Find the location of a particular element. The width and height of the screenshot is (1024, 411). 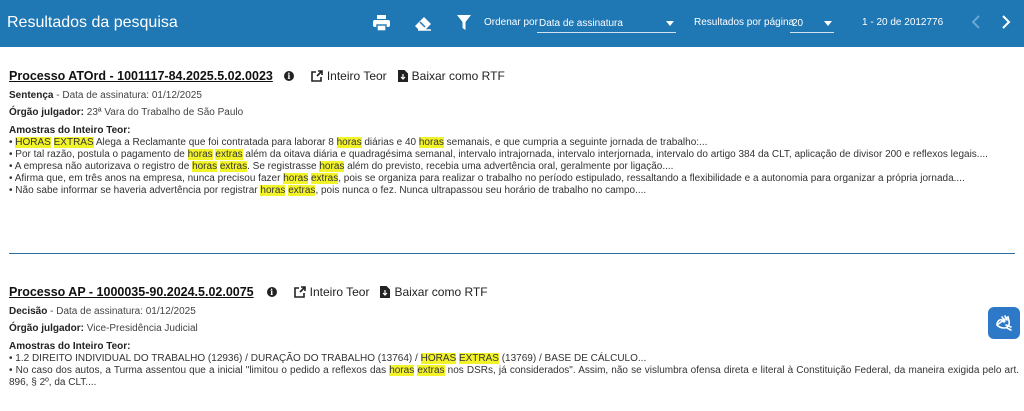

prev-page-button is located at coordinates (976, 23).